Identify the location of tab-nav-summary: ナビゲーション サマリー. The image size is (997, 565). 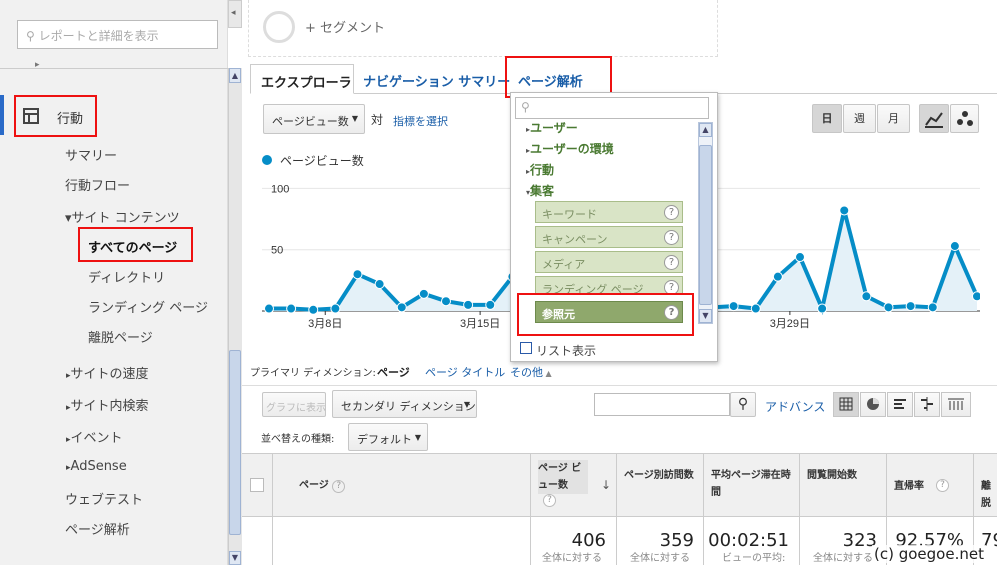
(436, 80).